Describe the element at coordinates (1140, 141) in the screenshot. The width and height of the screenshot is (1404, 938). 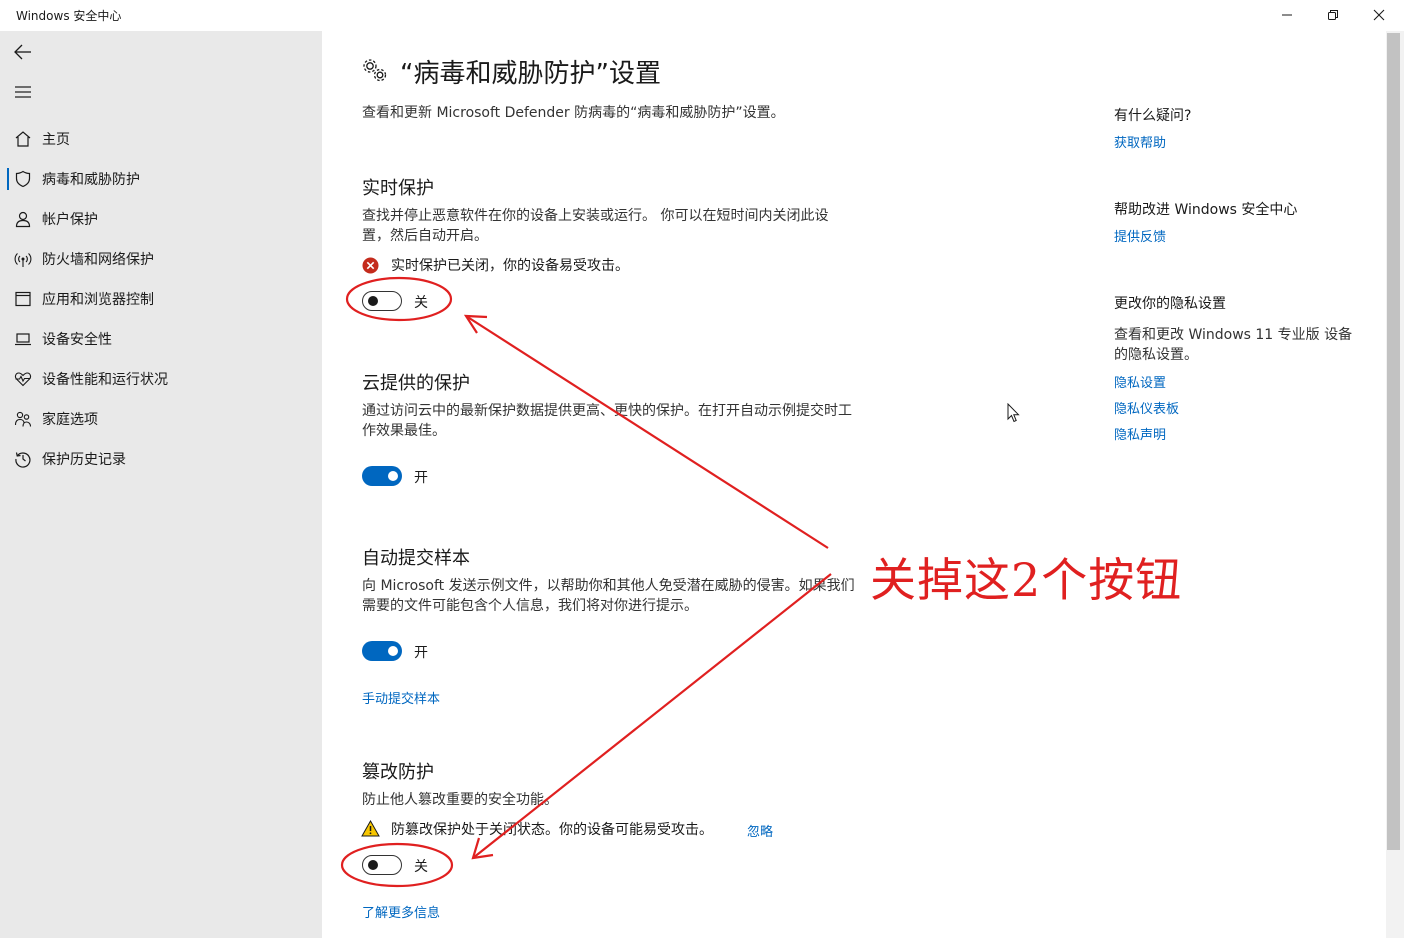
I see `get-help-link: 获取帮助` at that location.